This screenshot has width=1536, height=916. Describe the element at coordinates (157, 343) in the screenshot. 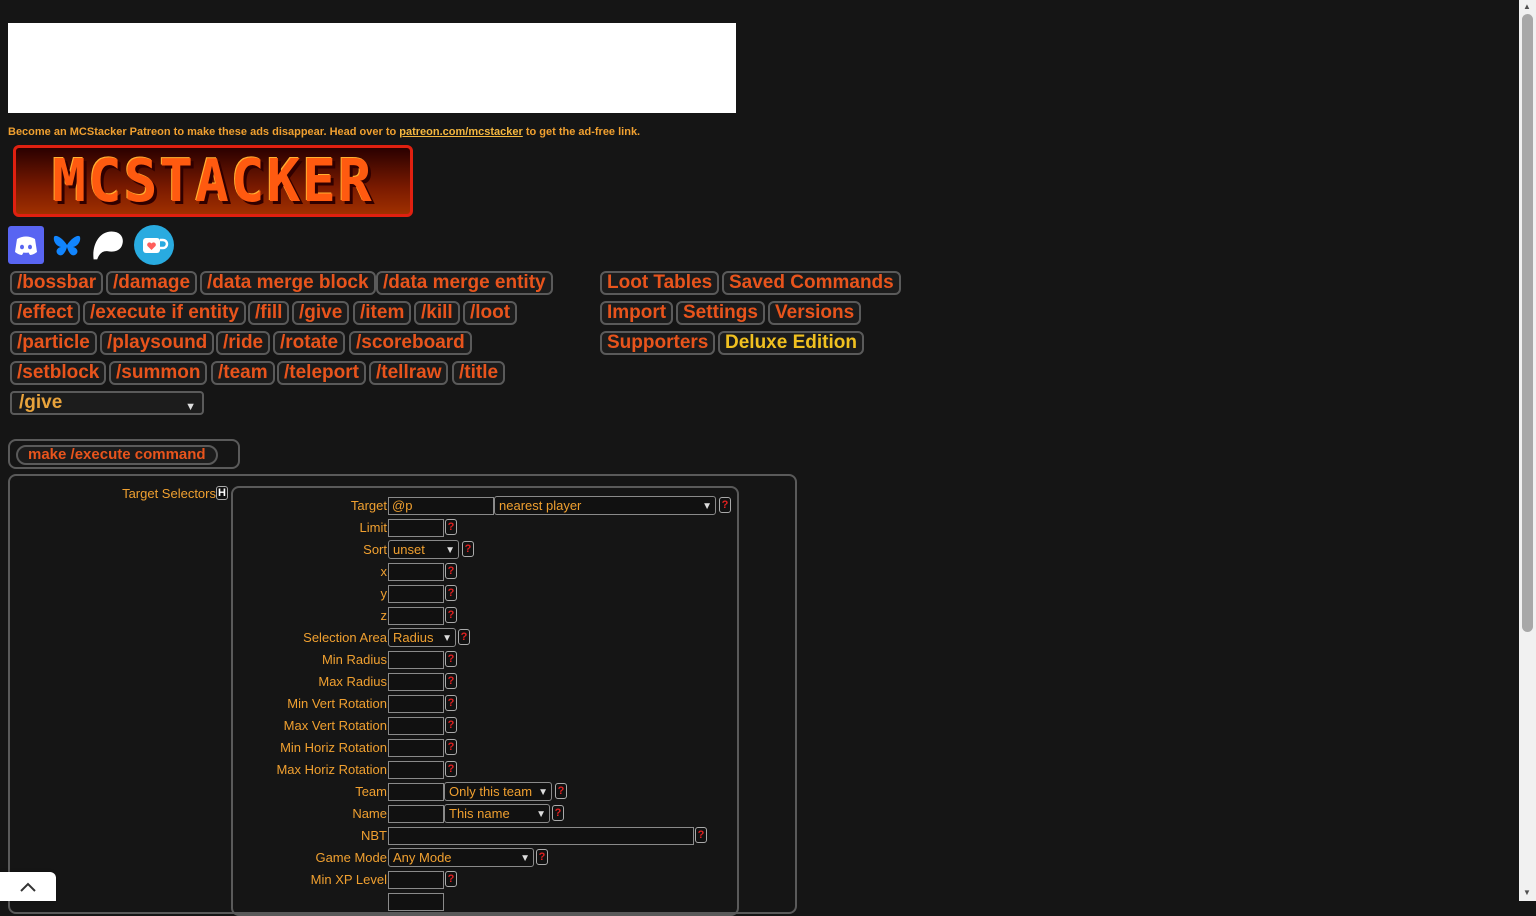

I see `cmd-playsound: /playsound` at that location.